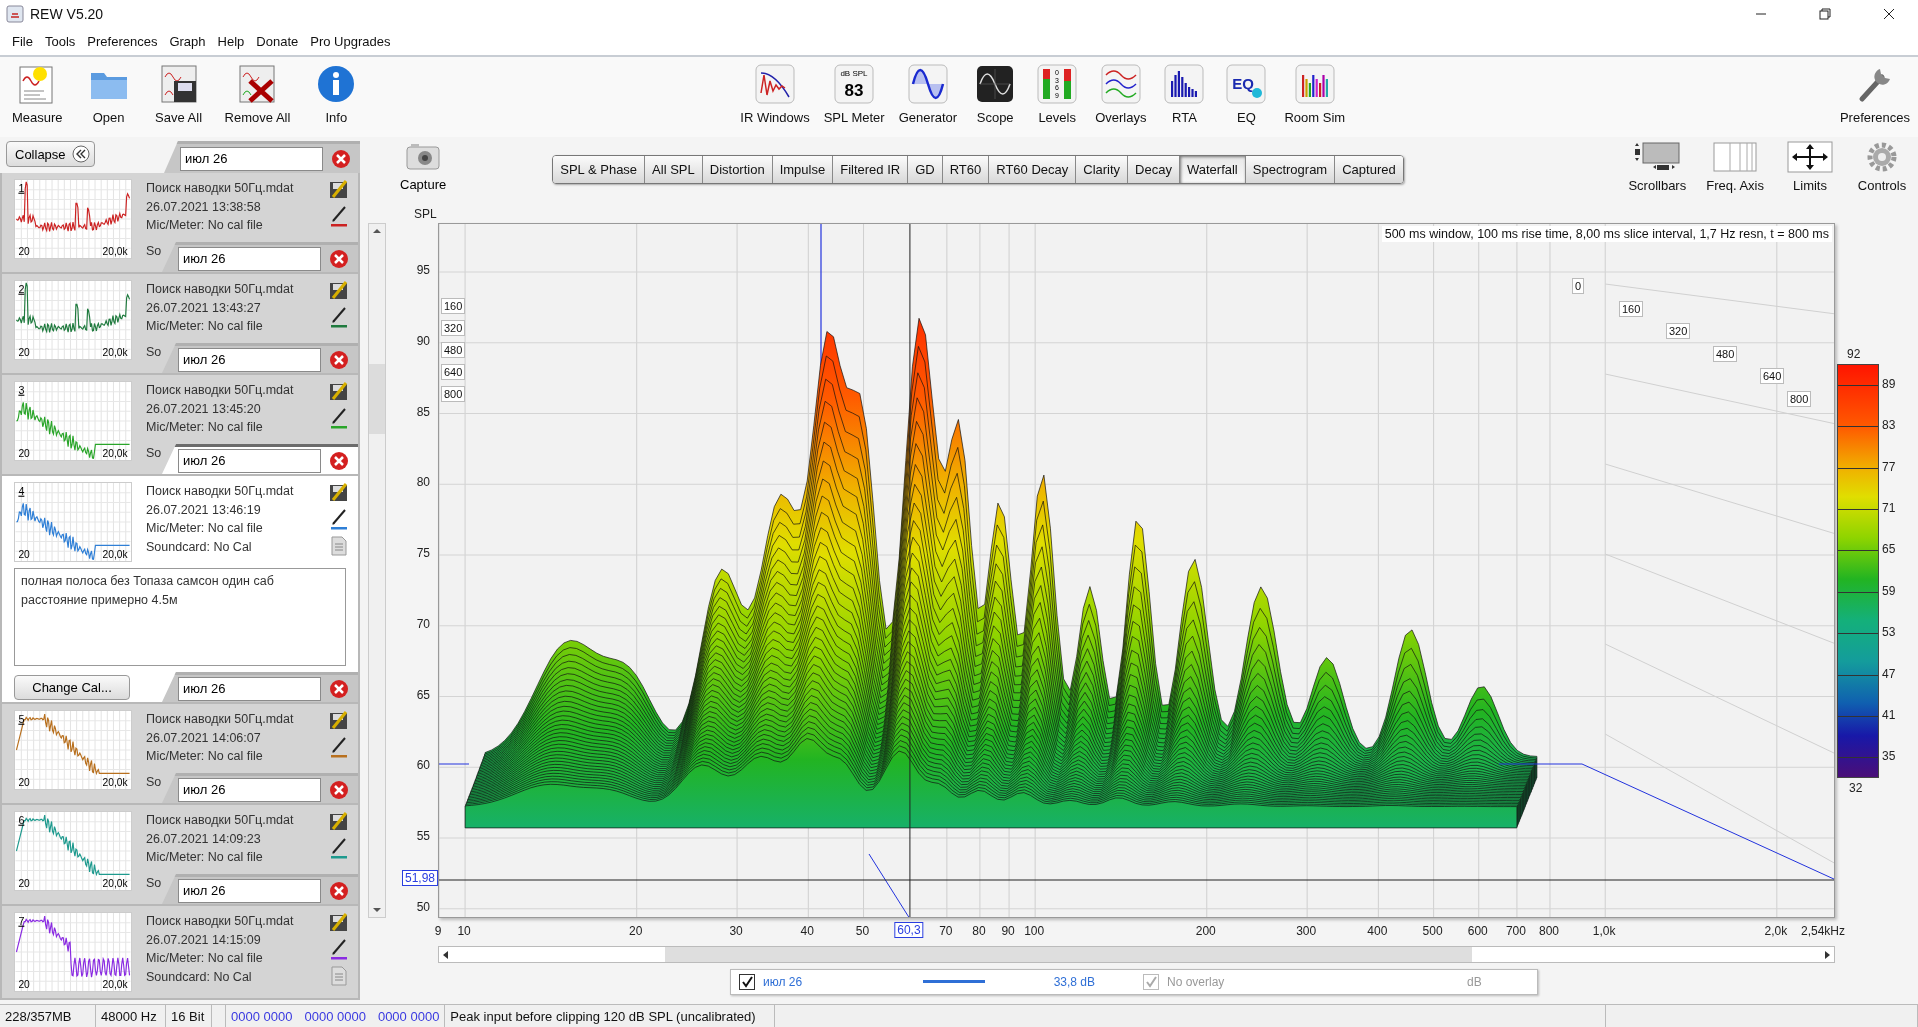 This screenshot has width=1918, height=1027. I want to click on response-thumbnail: 7 20 20,0k, so click(73, 952).